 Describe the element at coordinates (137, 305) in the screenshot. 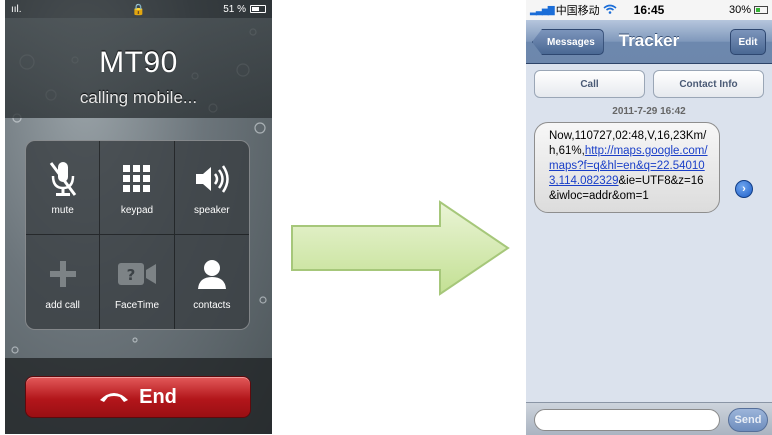

I see `facetime-label: FaceTime` at that location.